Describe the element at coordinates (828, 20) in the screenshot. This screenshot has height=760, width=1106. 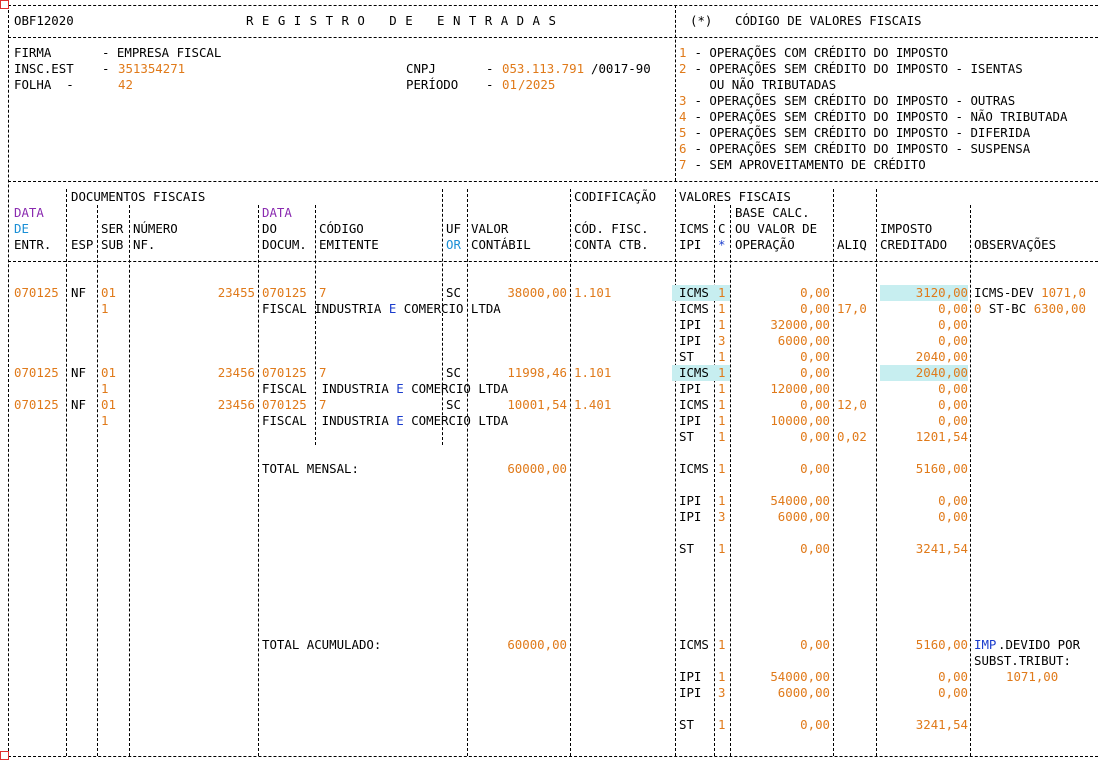
I see `legend-title: CÓDIGO DE VALORES FISCAIS` at that location.